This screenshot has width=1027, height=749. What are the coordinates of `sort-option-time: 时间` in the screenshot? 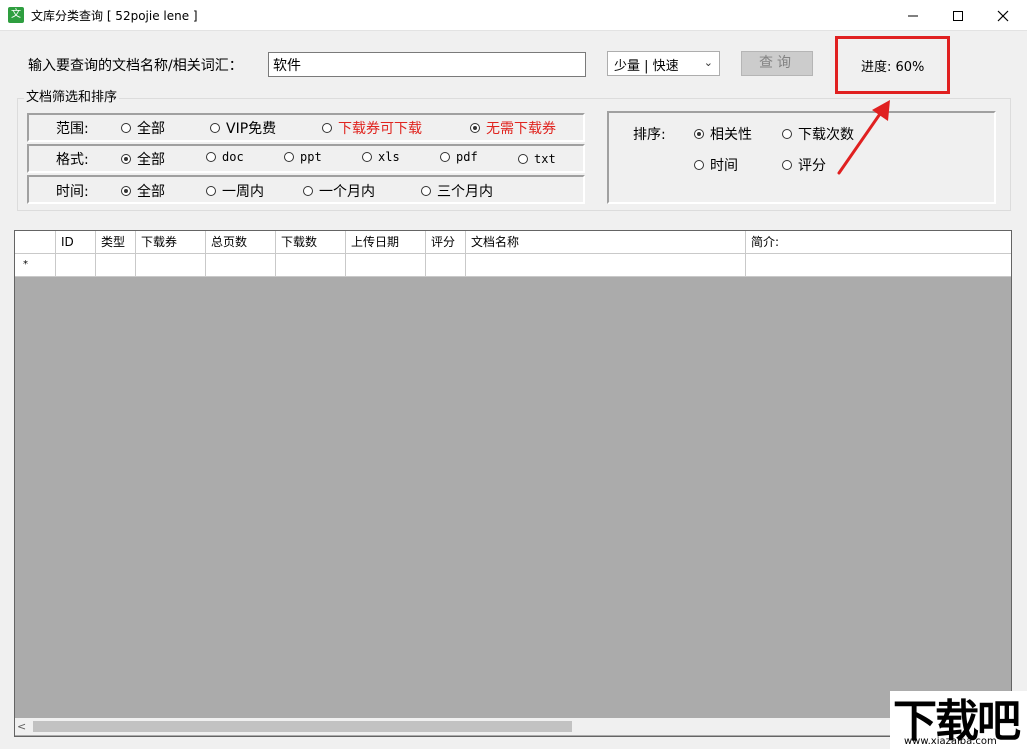 It's located at (716, 165).